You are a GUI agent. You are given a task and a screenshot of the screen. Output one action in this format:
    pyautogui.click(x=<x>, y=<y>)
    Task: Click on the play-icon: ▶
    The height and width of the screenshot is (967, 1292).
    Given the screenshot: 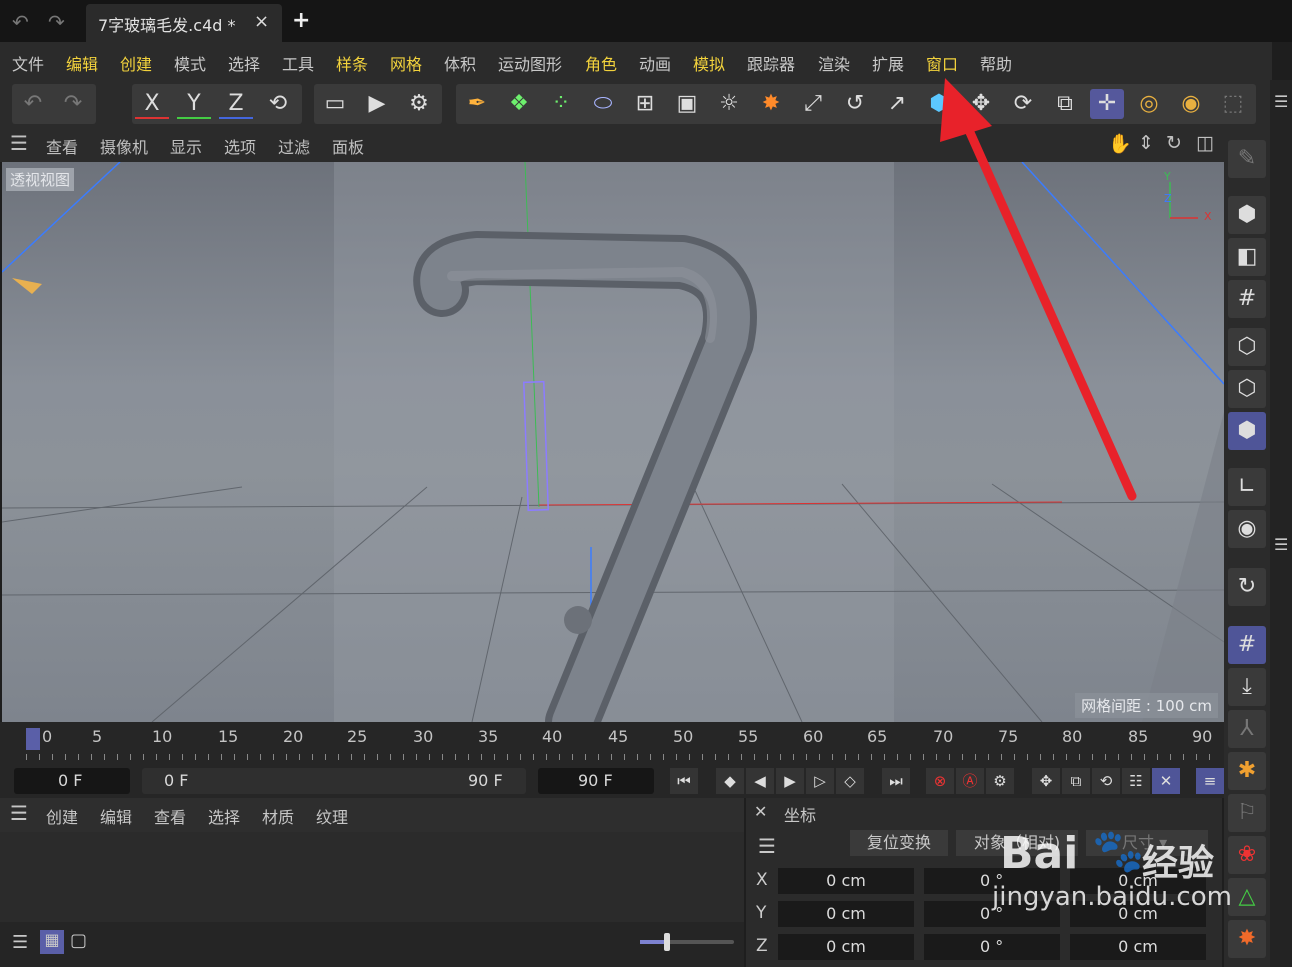 What is the action you would take?
    pyautogui.click(x=790, y=781)
    